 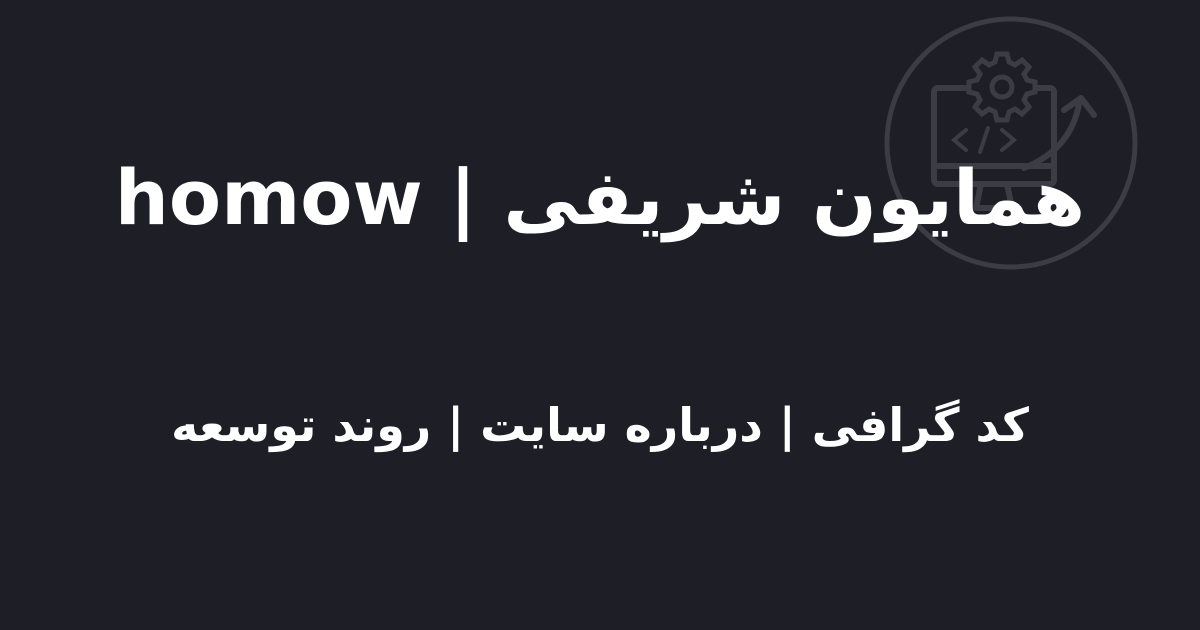 What do you see at coordinates (600, 197) in the screenshot?
I see `page-title: همایون شریفی | homow` at bounding box center [600, 197].